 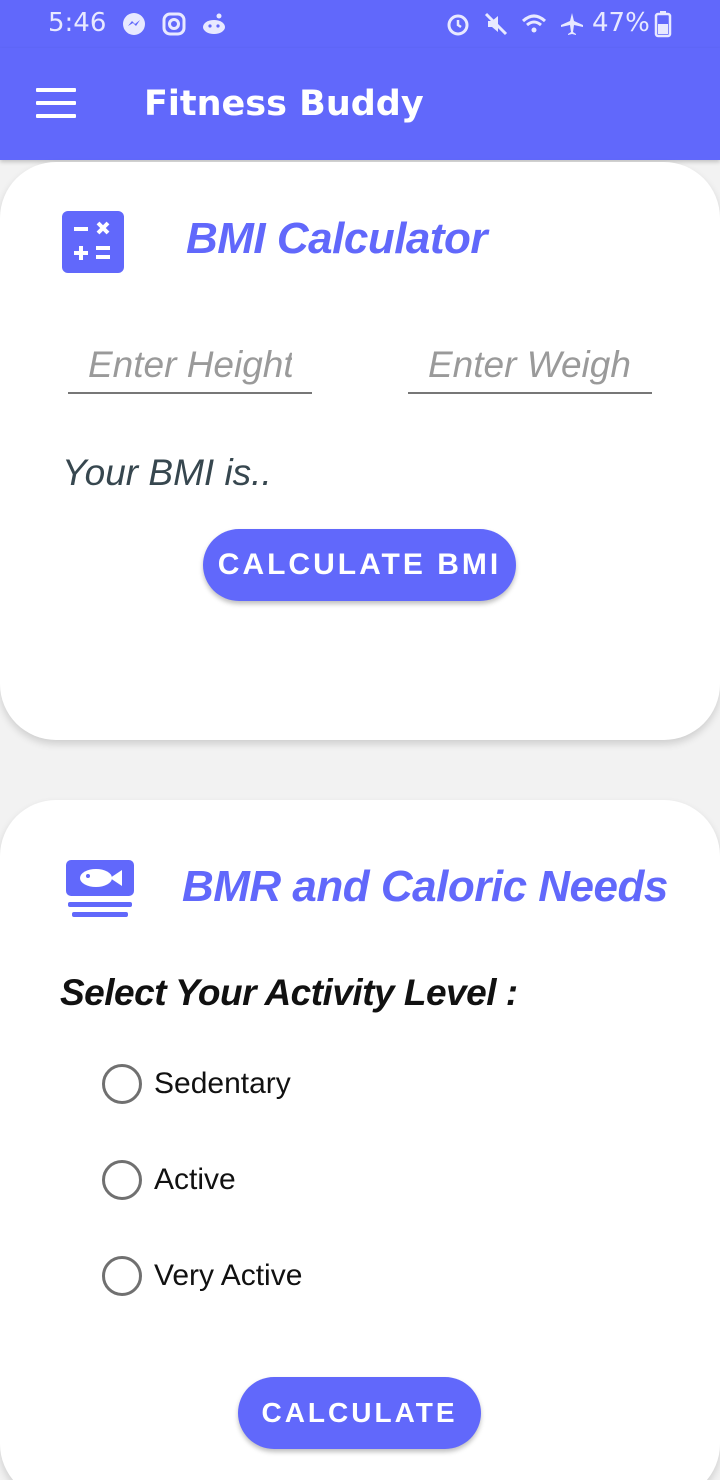 What do you see at coordinates (534, 23) in the screenshot?
I see `wifi-icon` at bounding box center [534, 23].